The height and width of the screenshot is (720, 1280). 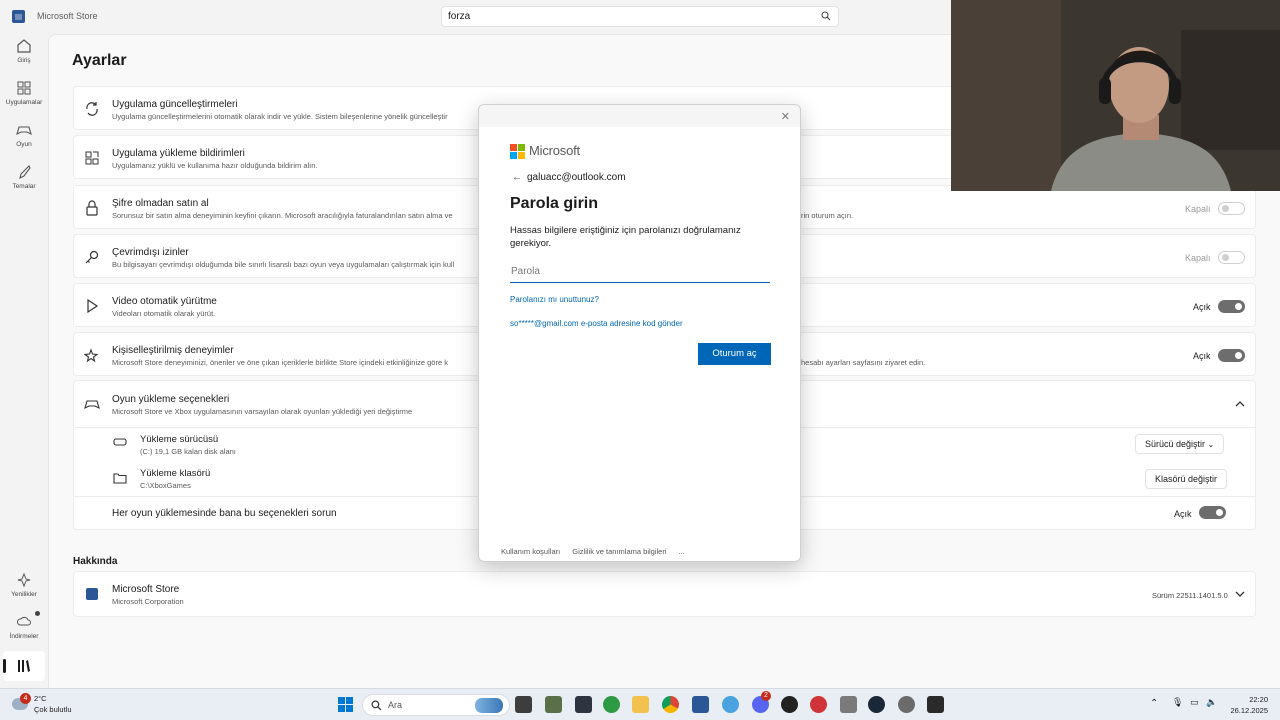 What do you see at coordinates (95, 561) in the screenshot?
I see `about-section-title: Hakkında` at bounding box center [95, 561].